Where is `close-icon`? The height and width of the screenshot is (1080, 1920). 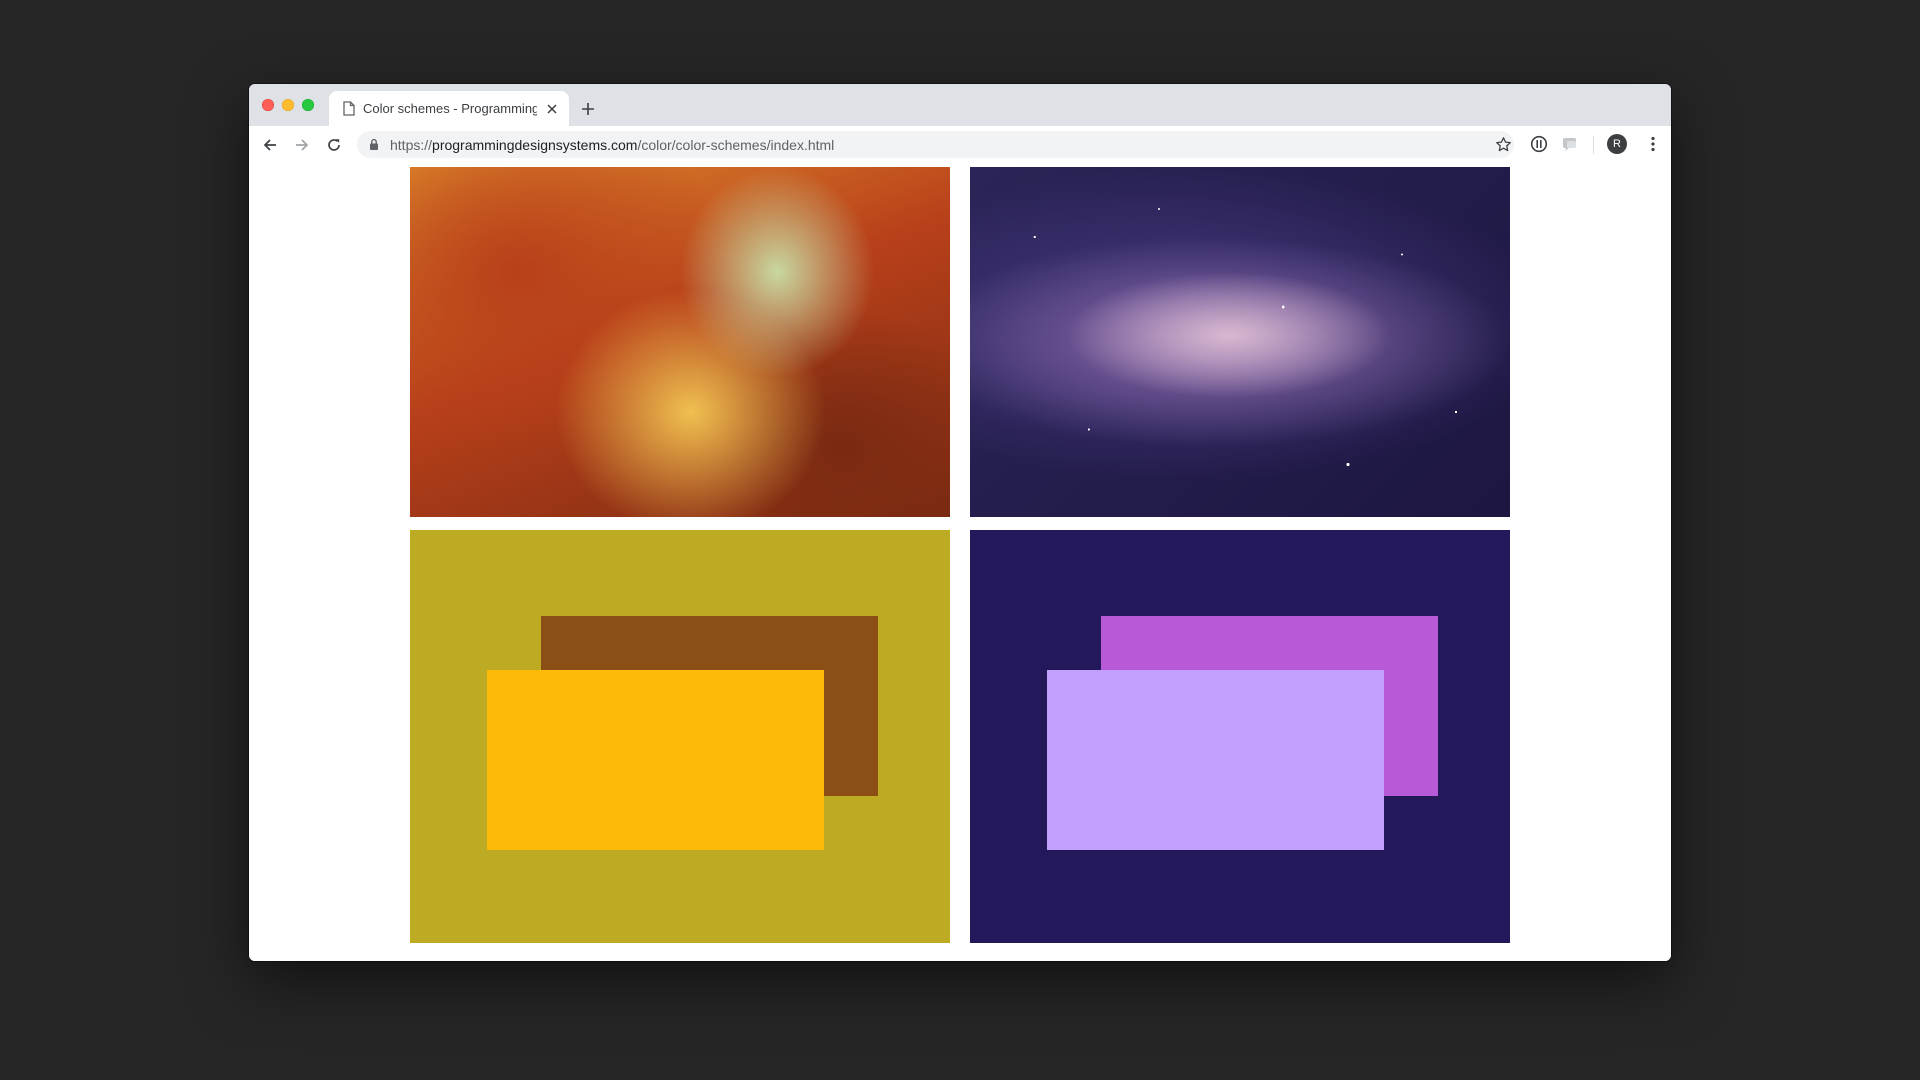
close-icon is located at coordinates (552, 109).